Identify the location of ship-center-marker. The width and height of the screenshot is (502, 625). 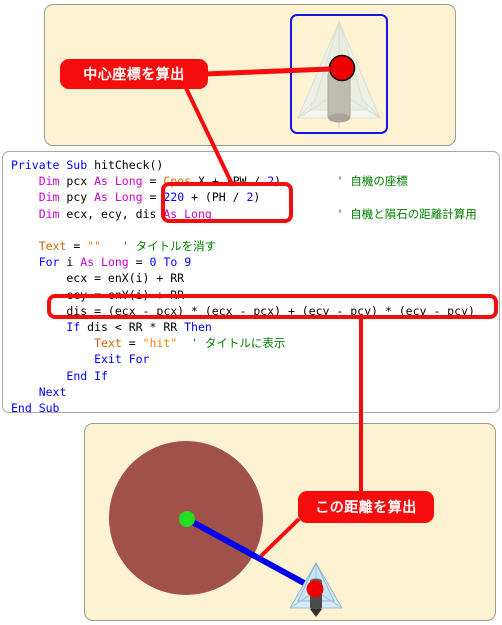
(315, 589).